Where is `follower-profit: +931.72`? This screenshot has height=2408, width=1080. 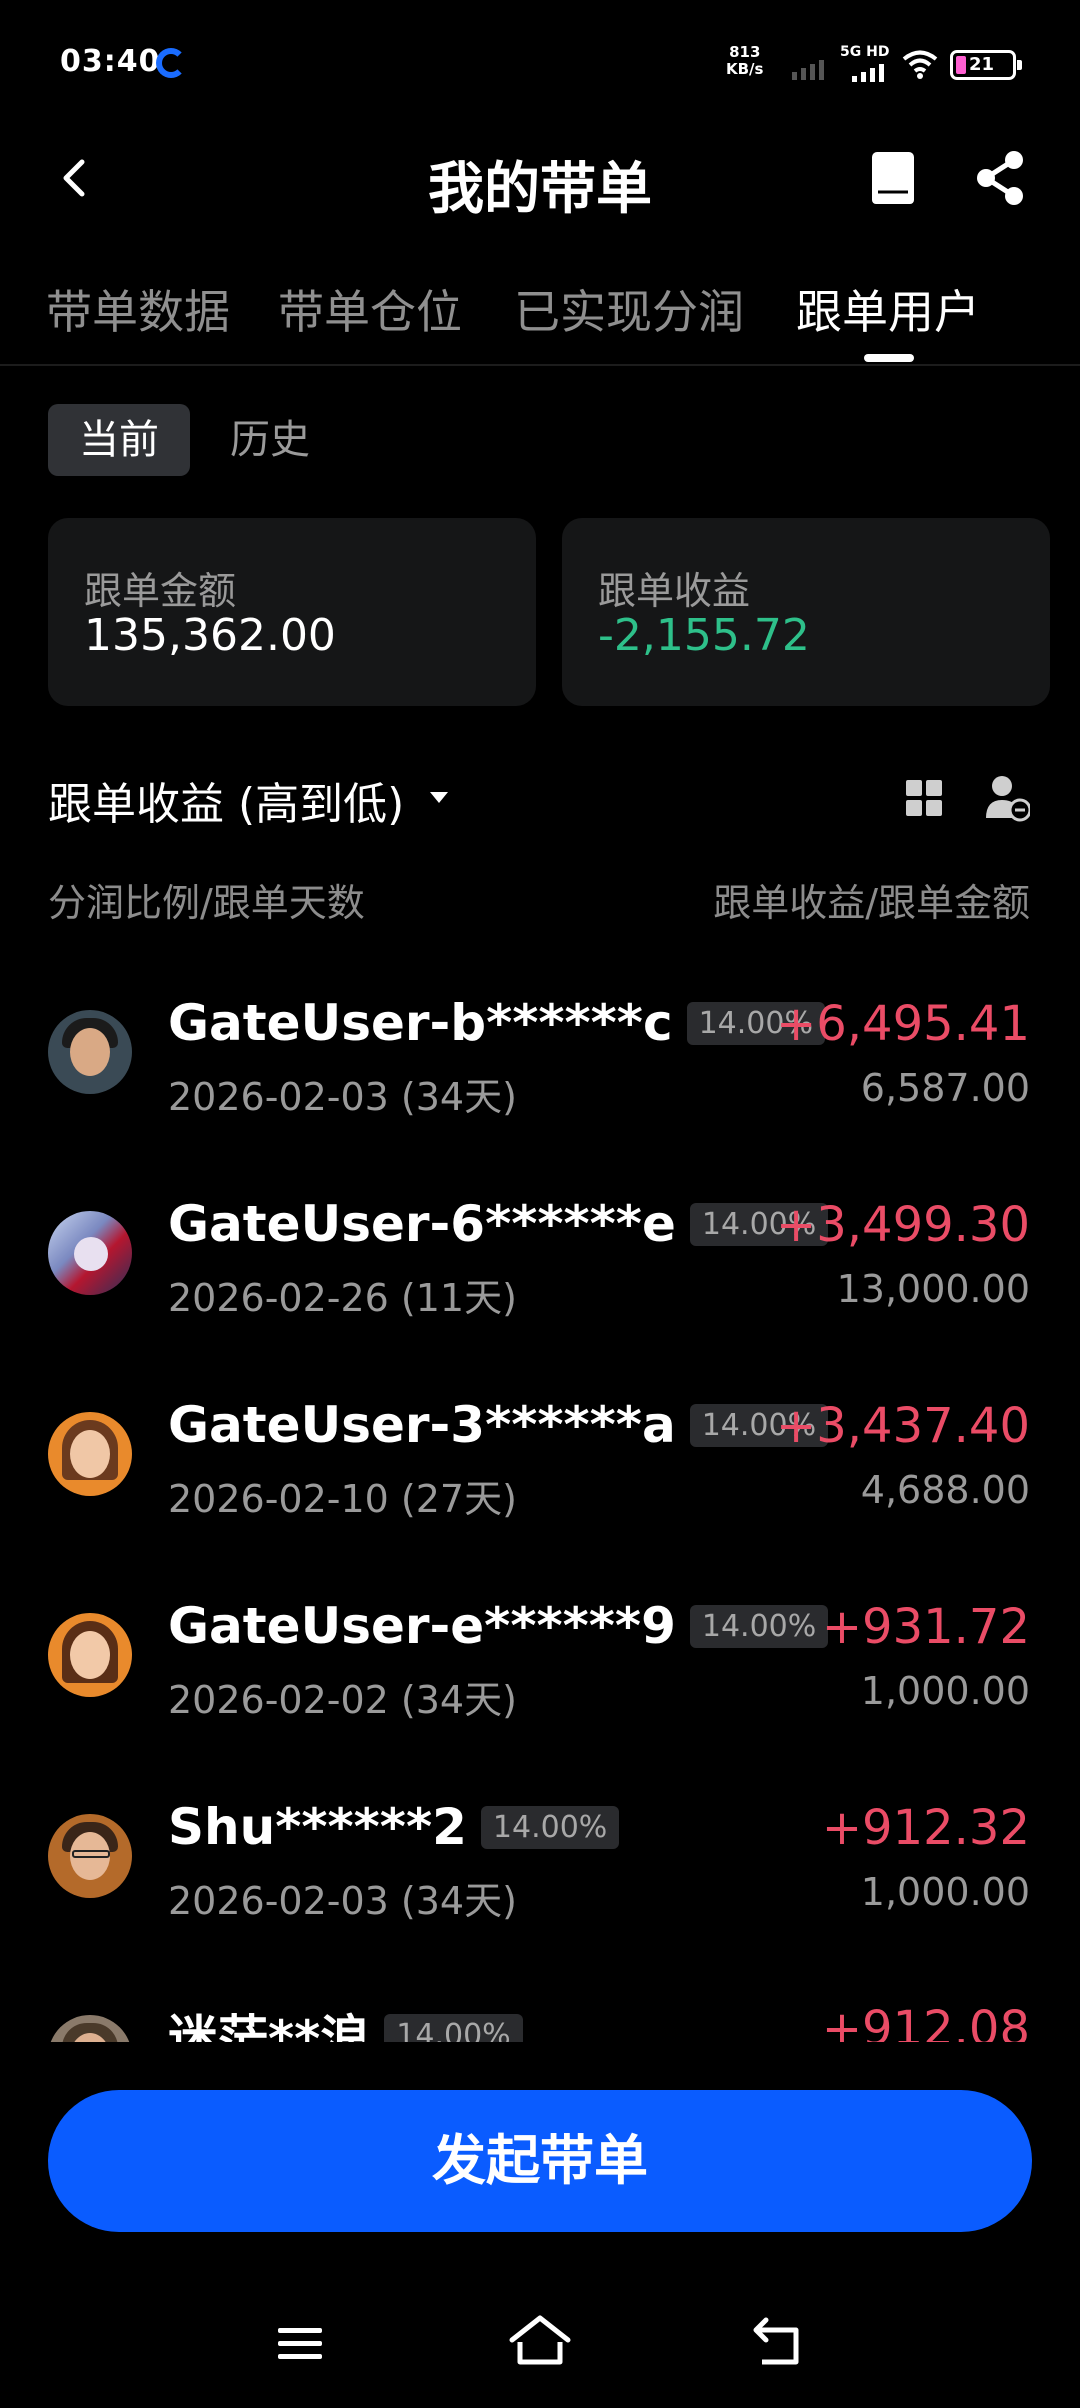
follower-profit: +931.72 is located at coordinates (925, 1627).